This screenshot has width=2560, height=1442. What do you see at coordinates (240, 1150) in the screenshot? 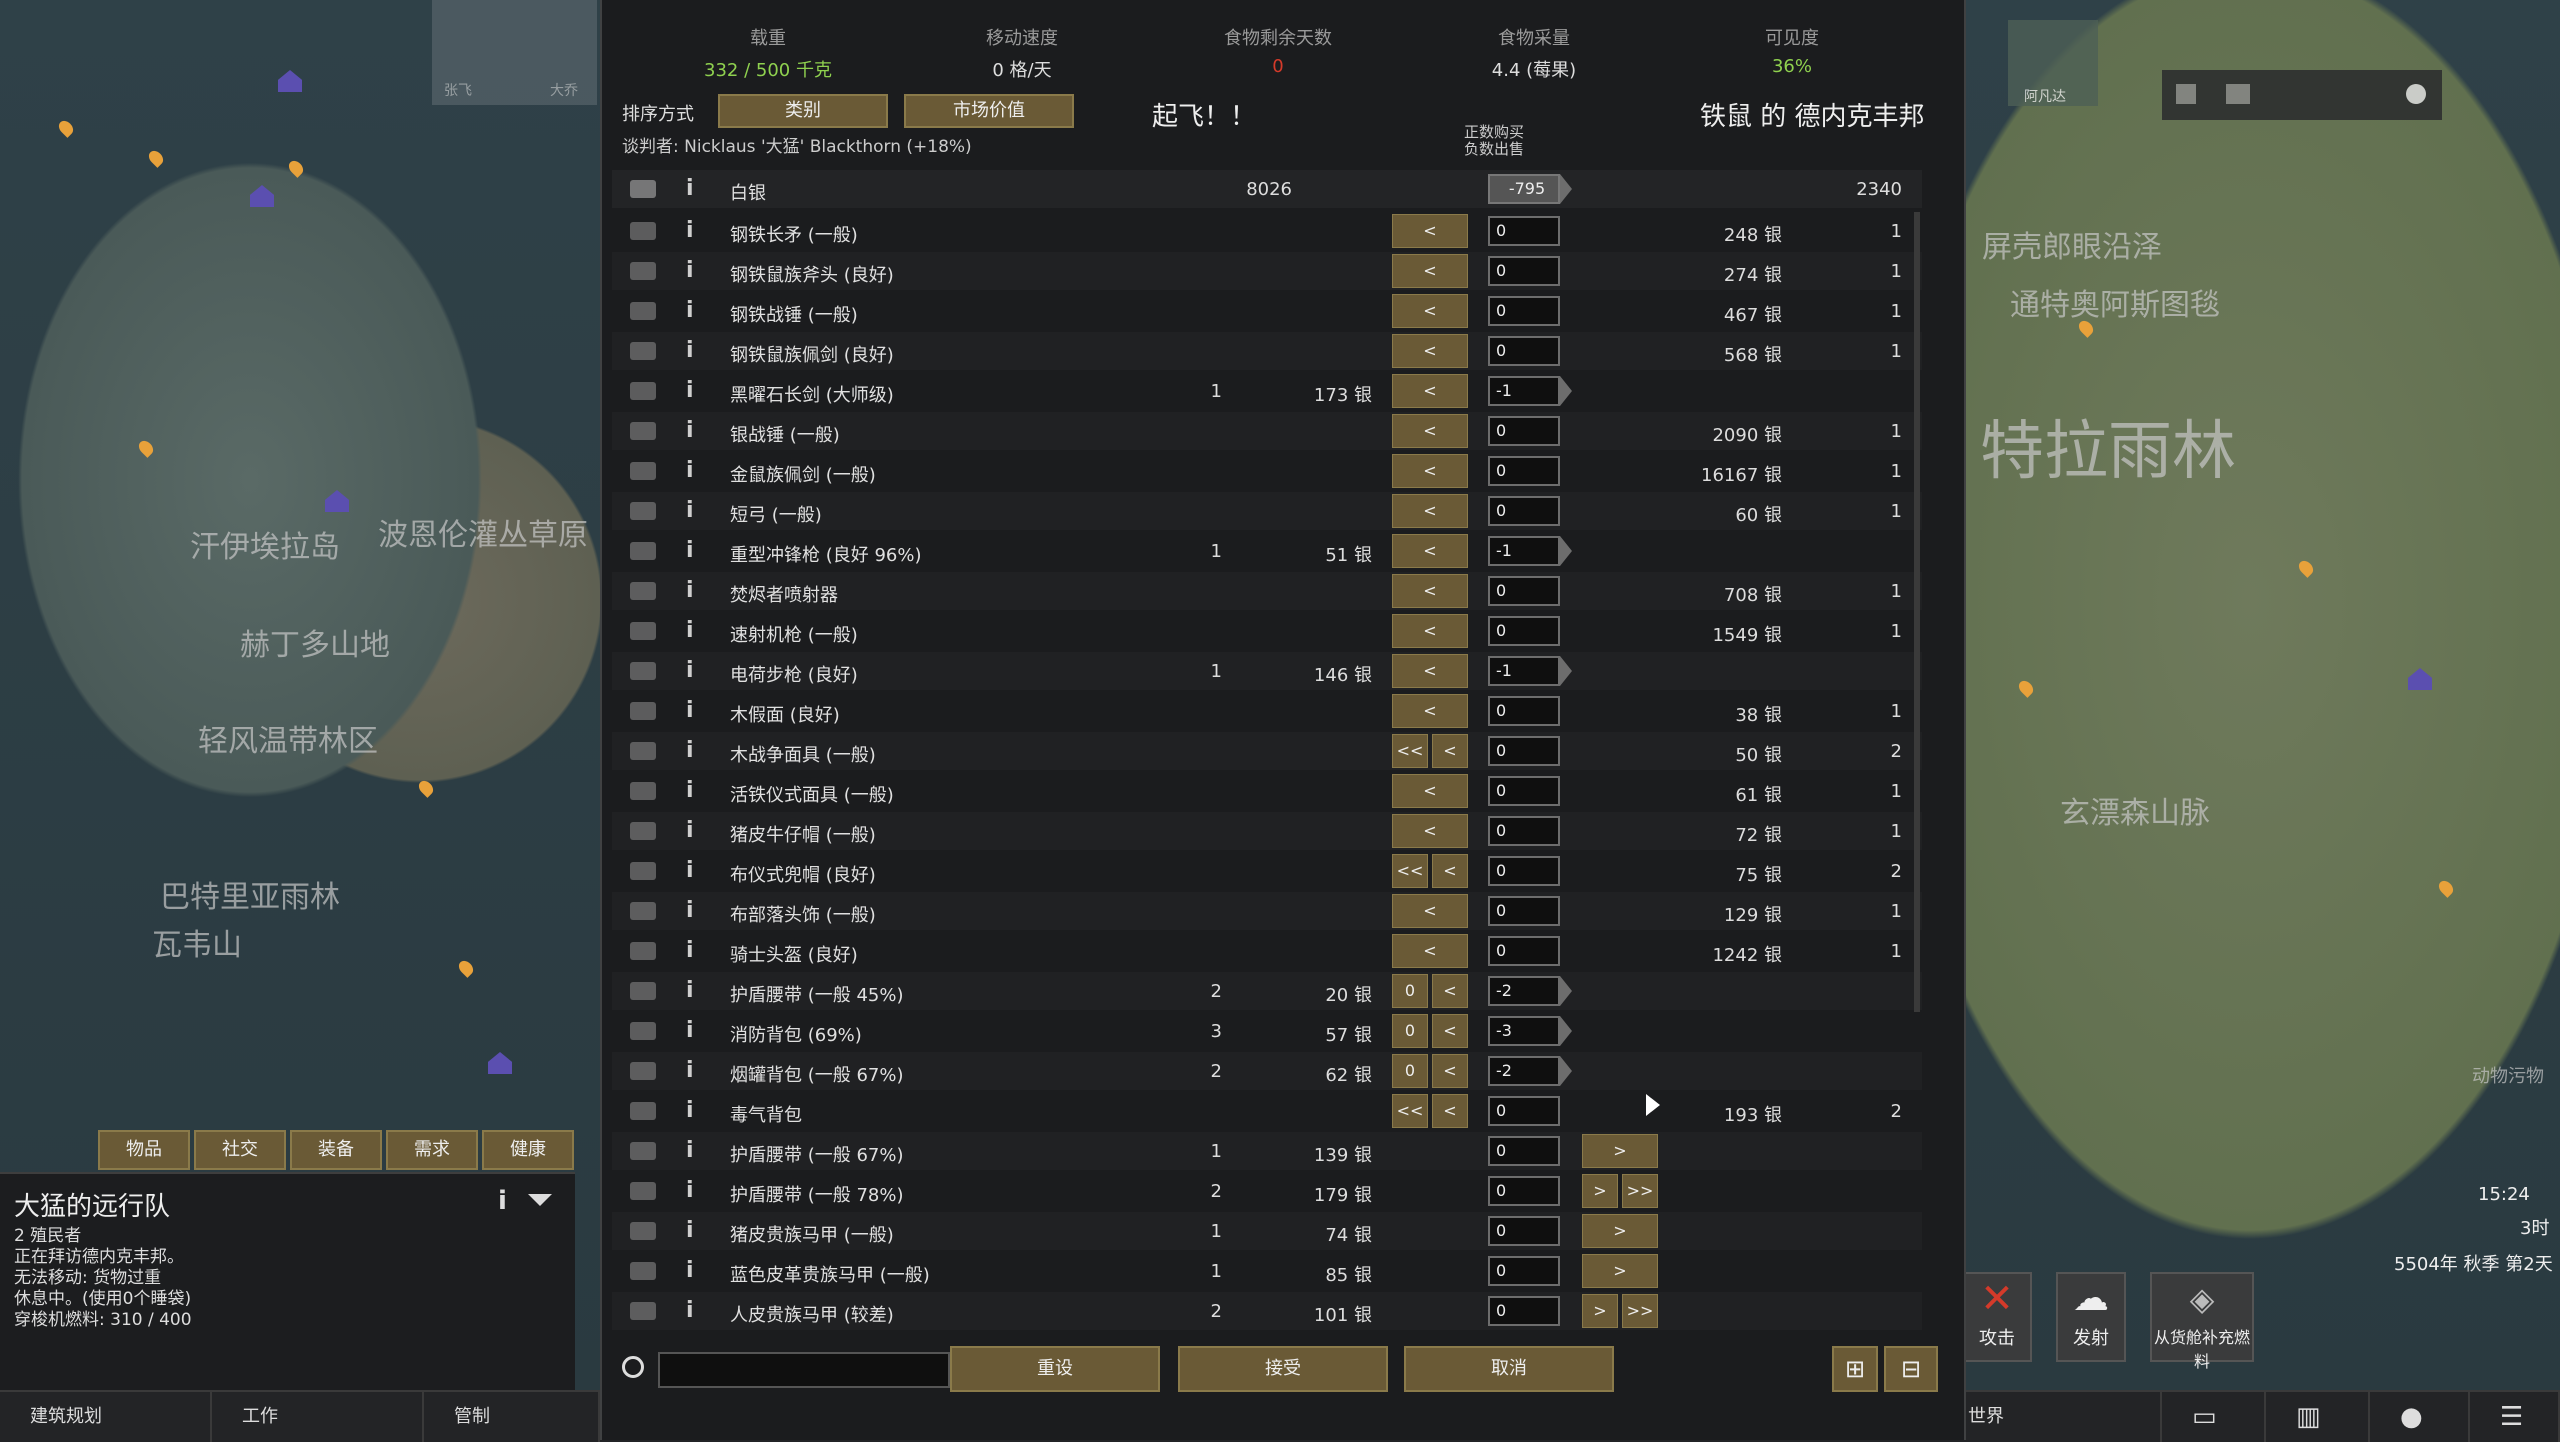
I see `tab-social: 社交` at bounding box center [240, 1150].